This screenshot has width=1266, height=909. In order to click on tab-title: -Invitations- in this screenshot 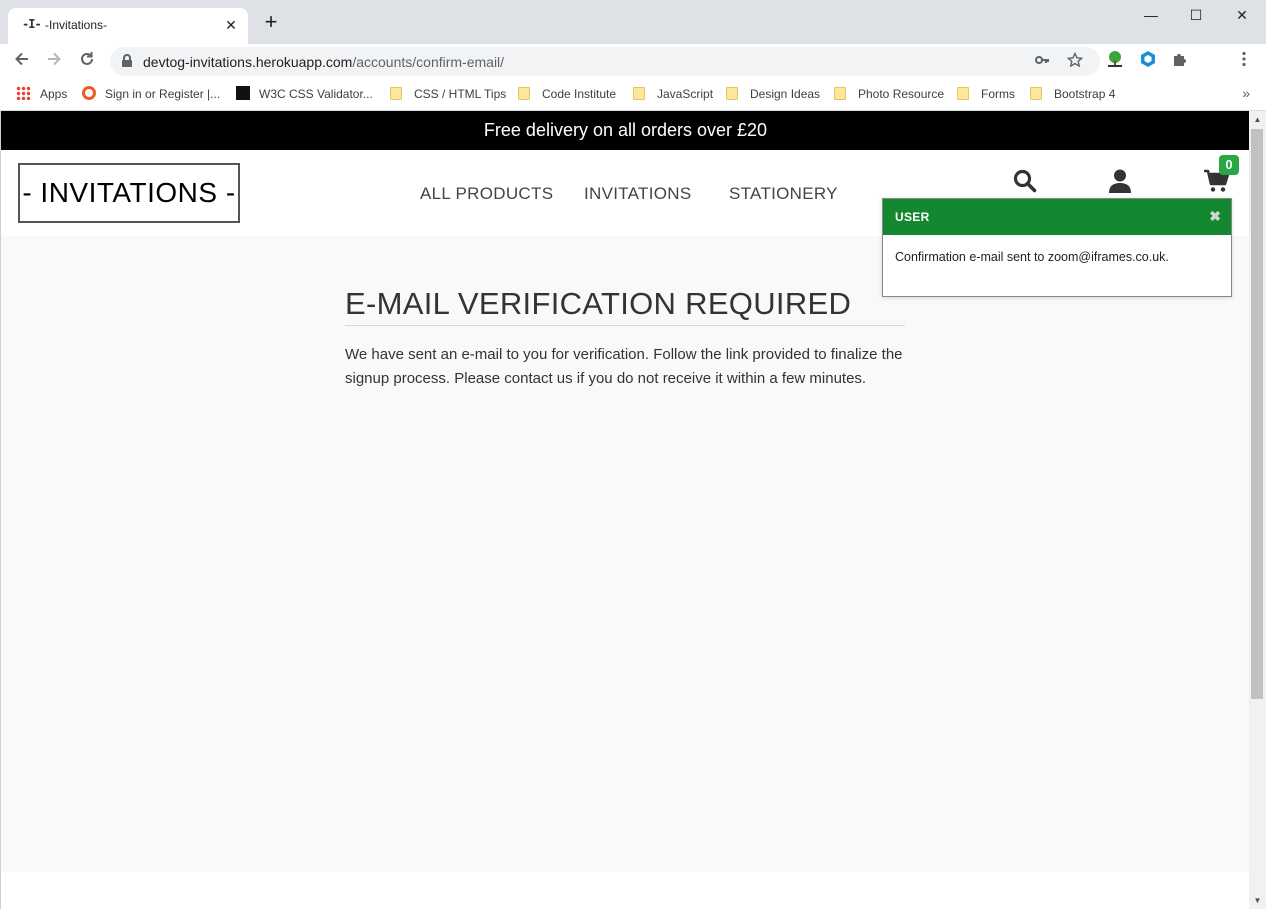, I will do `click(76, 25)`.